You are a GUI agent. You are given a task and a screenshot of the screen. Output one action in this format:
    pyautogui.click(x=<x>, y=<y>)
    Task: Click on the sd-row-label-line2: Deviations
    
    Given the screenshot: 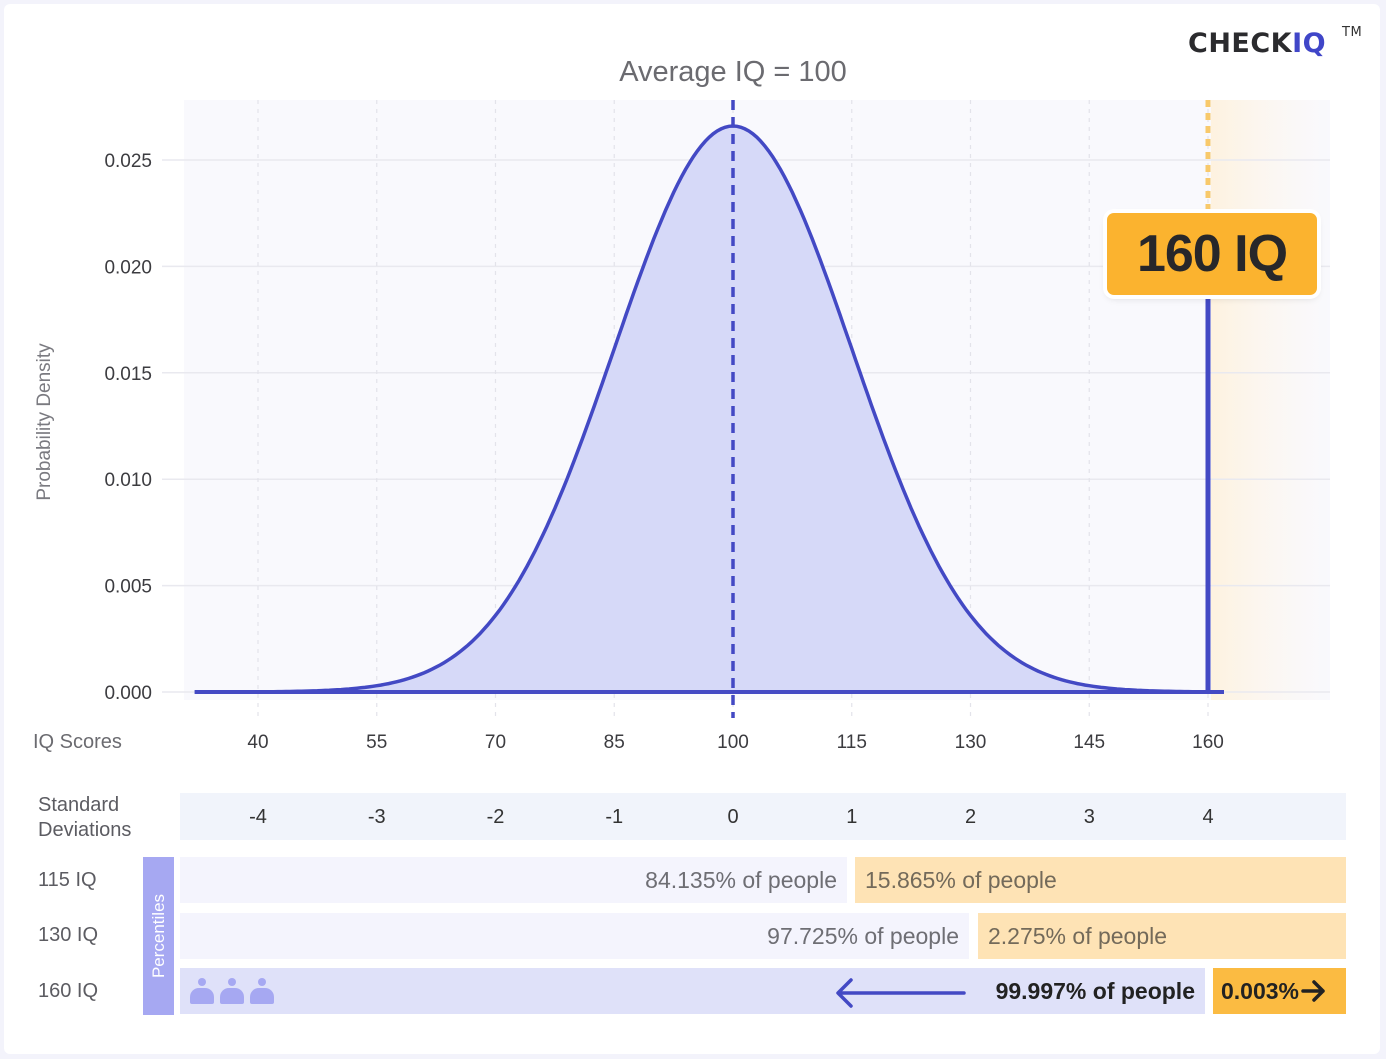 What is the action you would take?
    pyautogui.click(x=85, y=830)
    